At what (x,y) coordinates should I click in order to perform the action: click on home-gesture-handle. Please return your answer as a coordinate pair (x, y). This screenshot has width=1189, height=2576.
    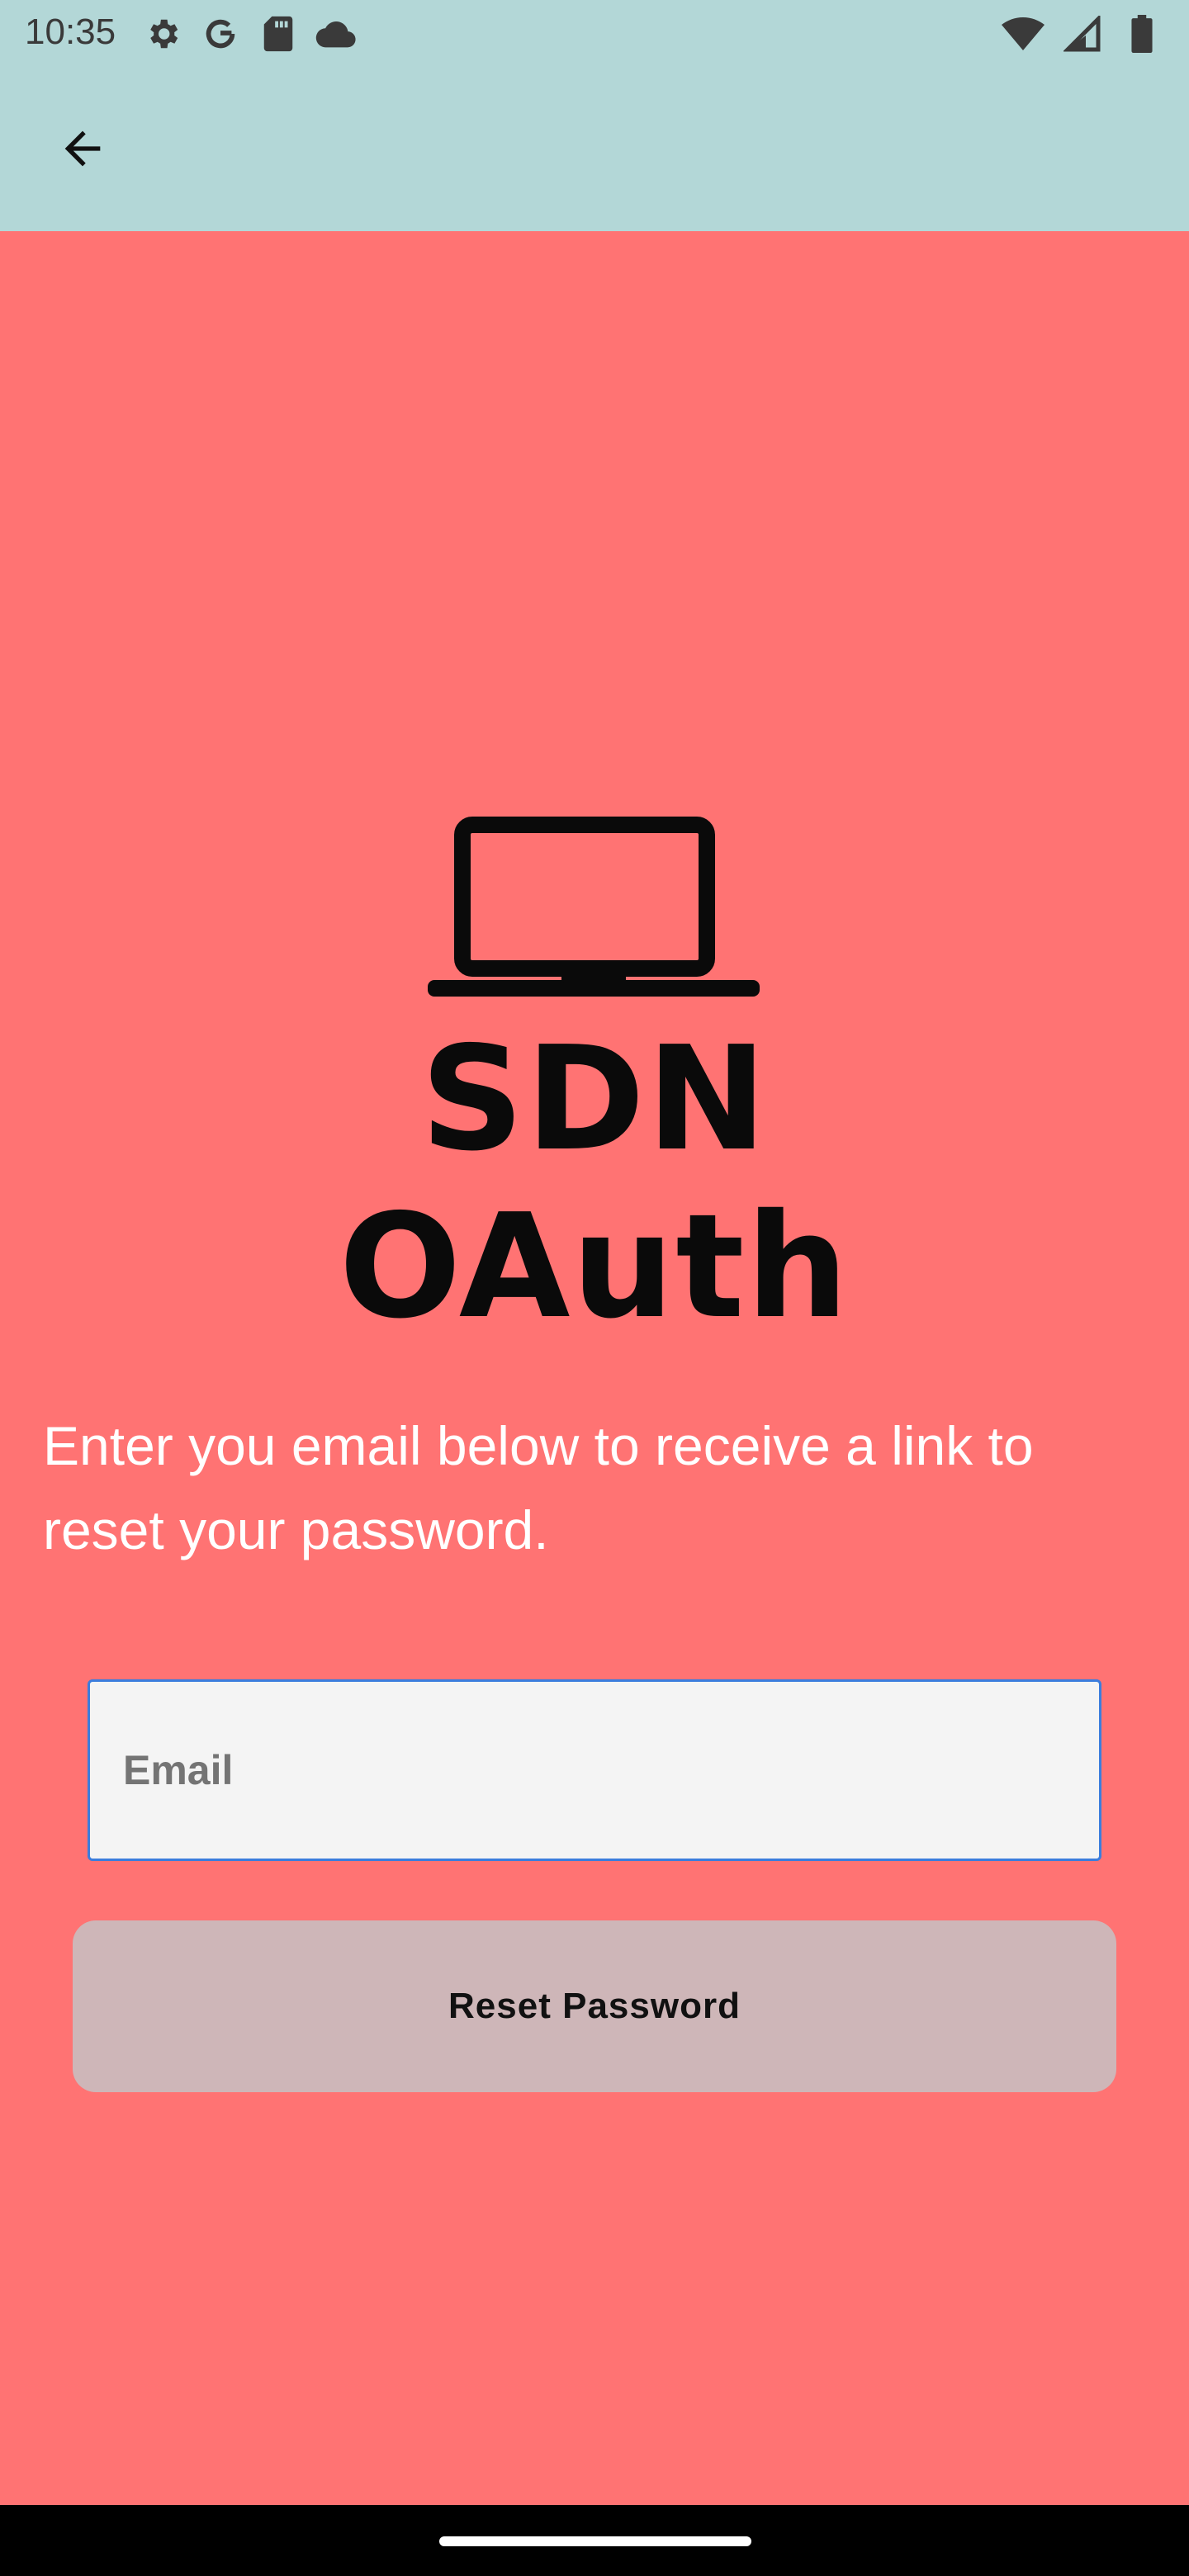
    Looking at the image, I should click on (595, 2541).